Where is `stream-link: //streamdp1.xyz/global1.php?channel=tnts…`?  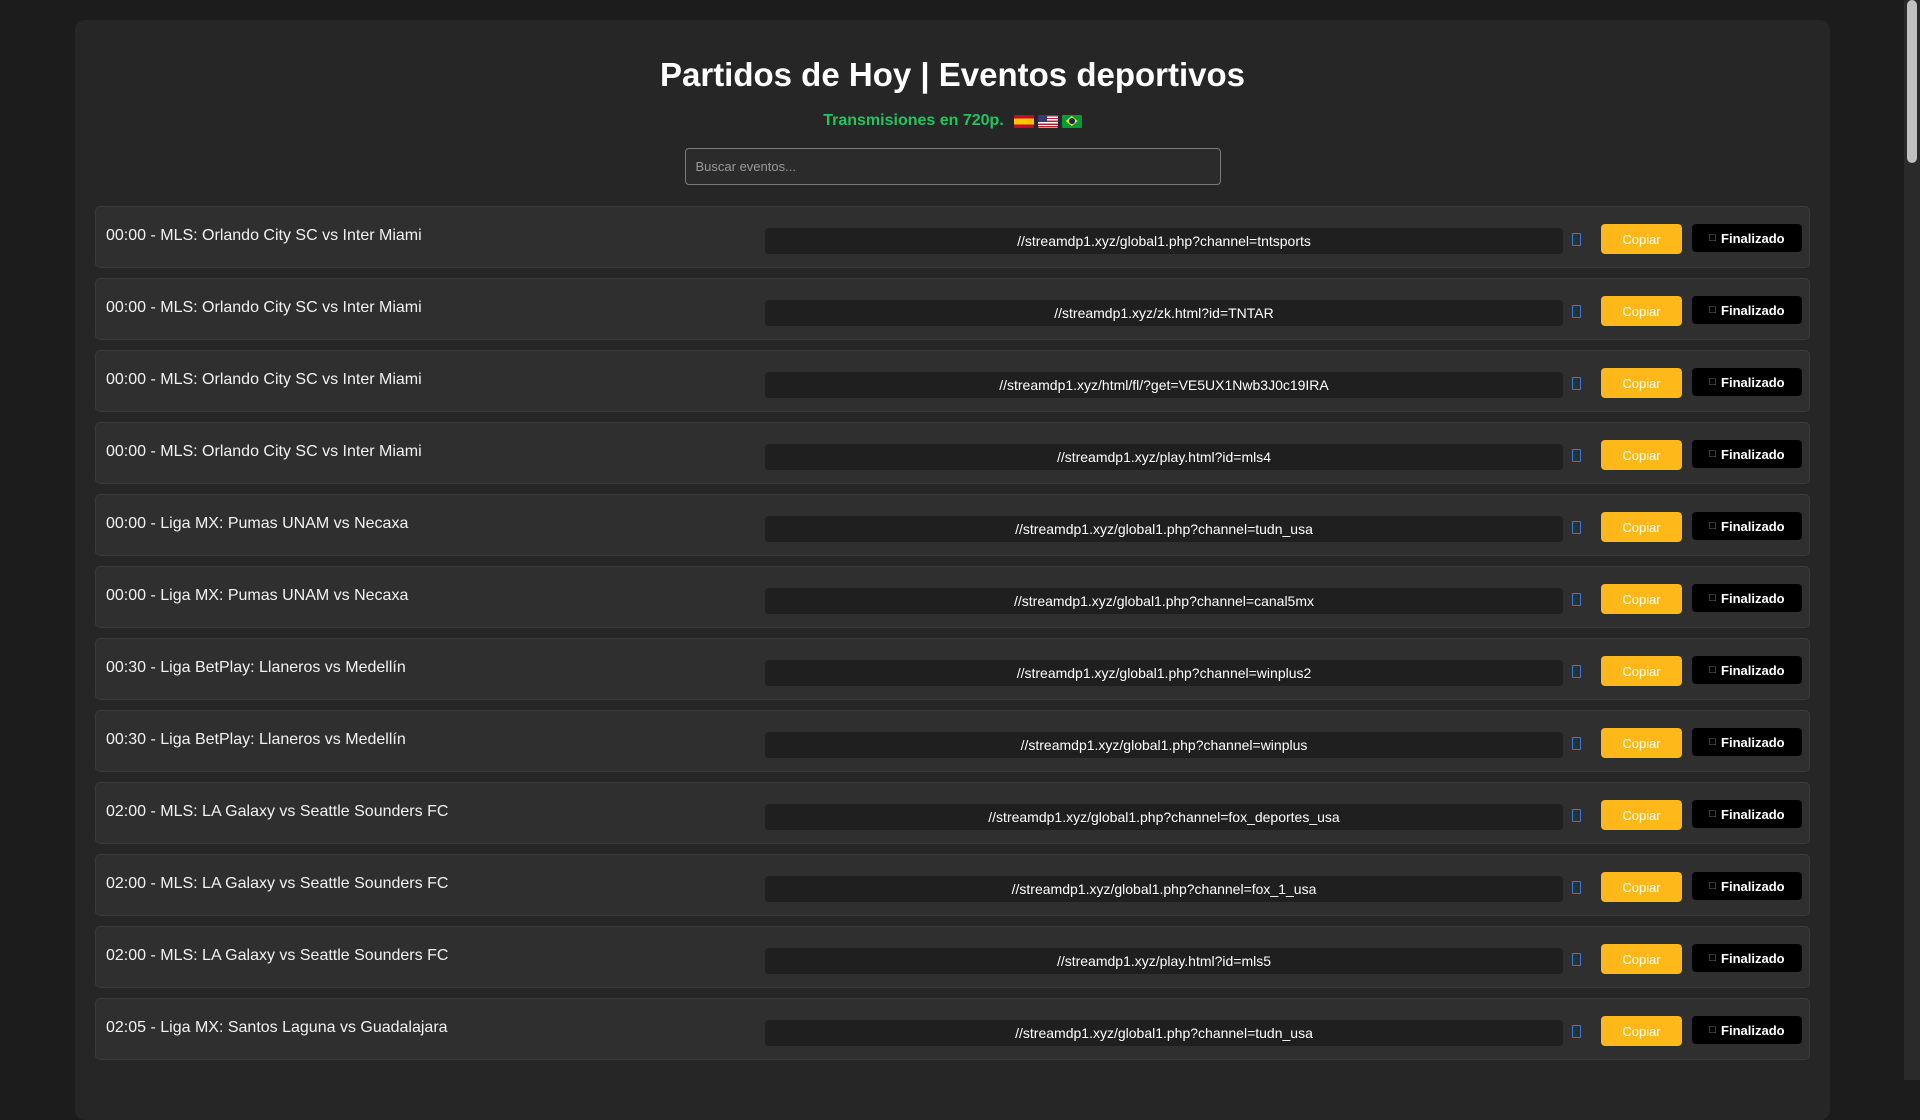
stream-link: //streamdp1.xyz/global1.php?channel=tnts… is located at coordinates (1164, 241).